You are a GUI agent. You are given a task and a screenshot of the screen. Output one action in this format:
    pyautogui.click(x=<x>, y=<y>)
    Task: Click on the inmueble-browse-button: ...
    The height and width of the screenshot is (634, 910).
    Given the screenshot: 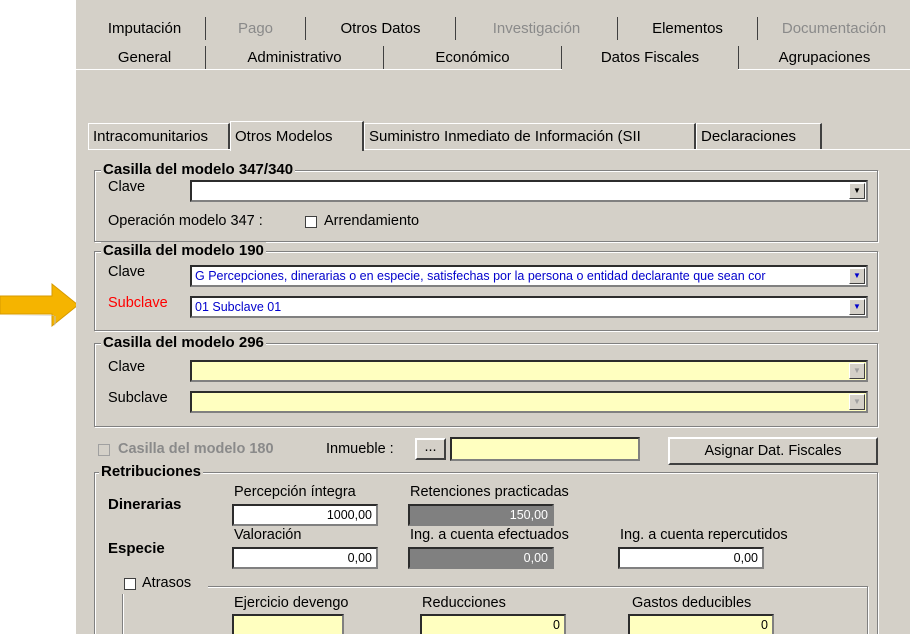 What is the action you would take?
    pyautogui.click(x=430, y=449)
    